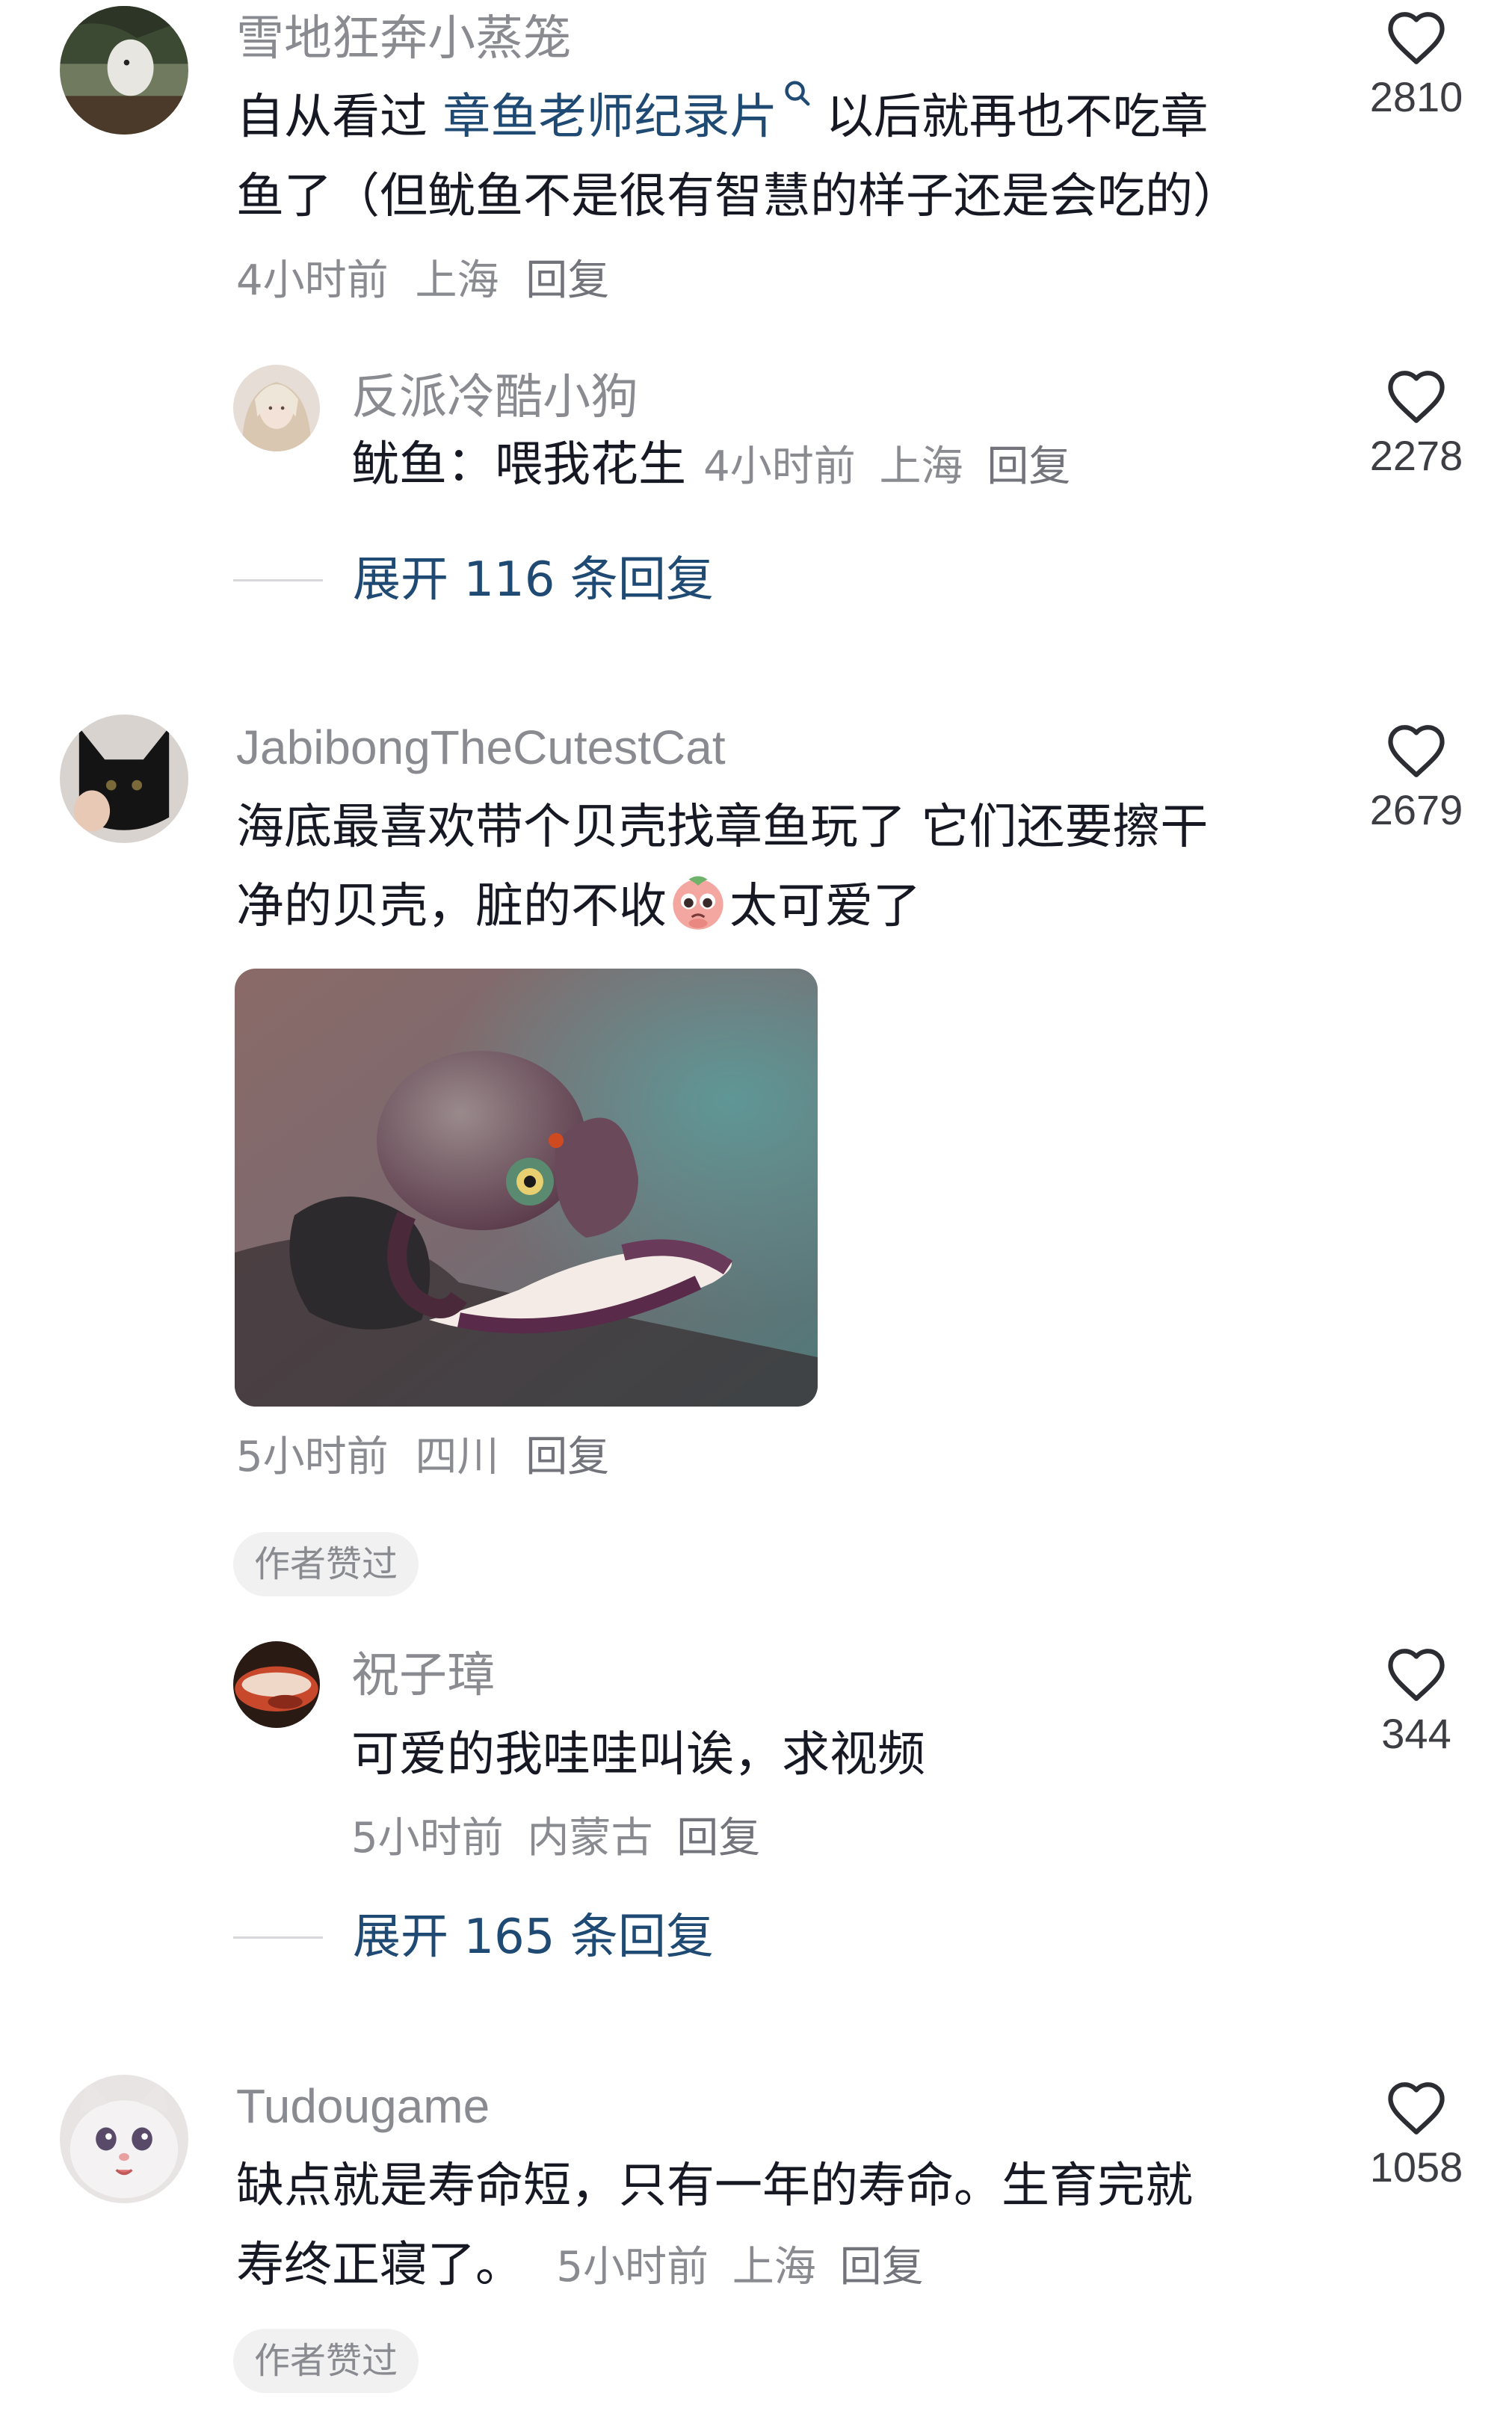  Describe the element at coordinates (1416, 2167) in the screenshot. I see `like-count: 1058` at that location.